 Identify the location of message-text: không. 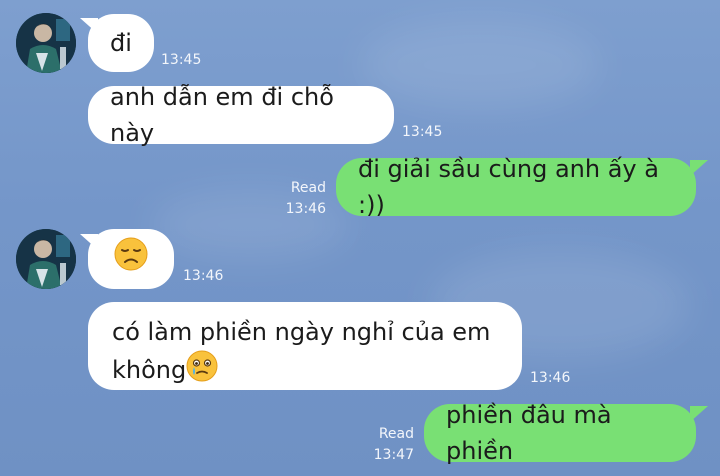
(149, 370).